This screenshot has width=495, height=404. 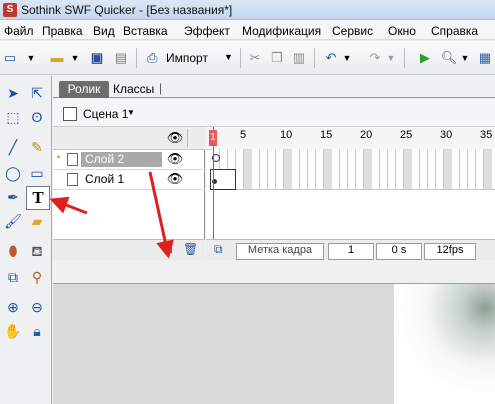 I want to click on undo-icon: ↶, so click(x=331, y=58).